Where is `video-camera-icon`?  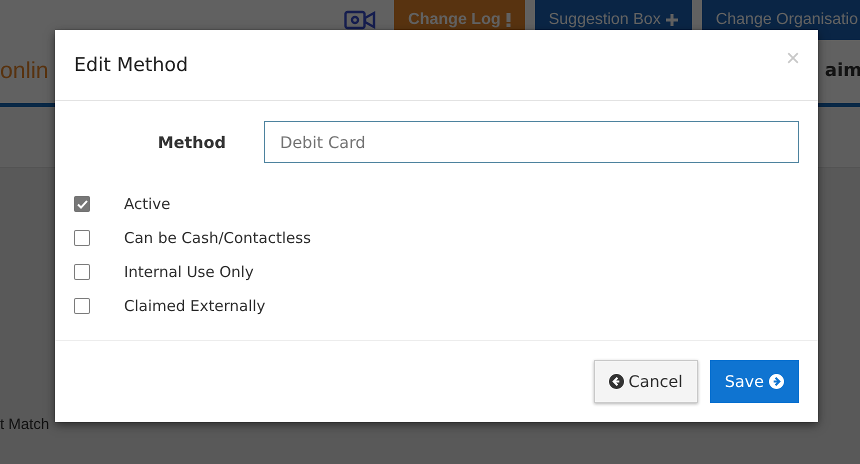
video-camera-icon is located at coordinates (360, 20).